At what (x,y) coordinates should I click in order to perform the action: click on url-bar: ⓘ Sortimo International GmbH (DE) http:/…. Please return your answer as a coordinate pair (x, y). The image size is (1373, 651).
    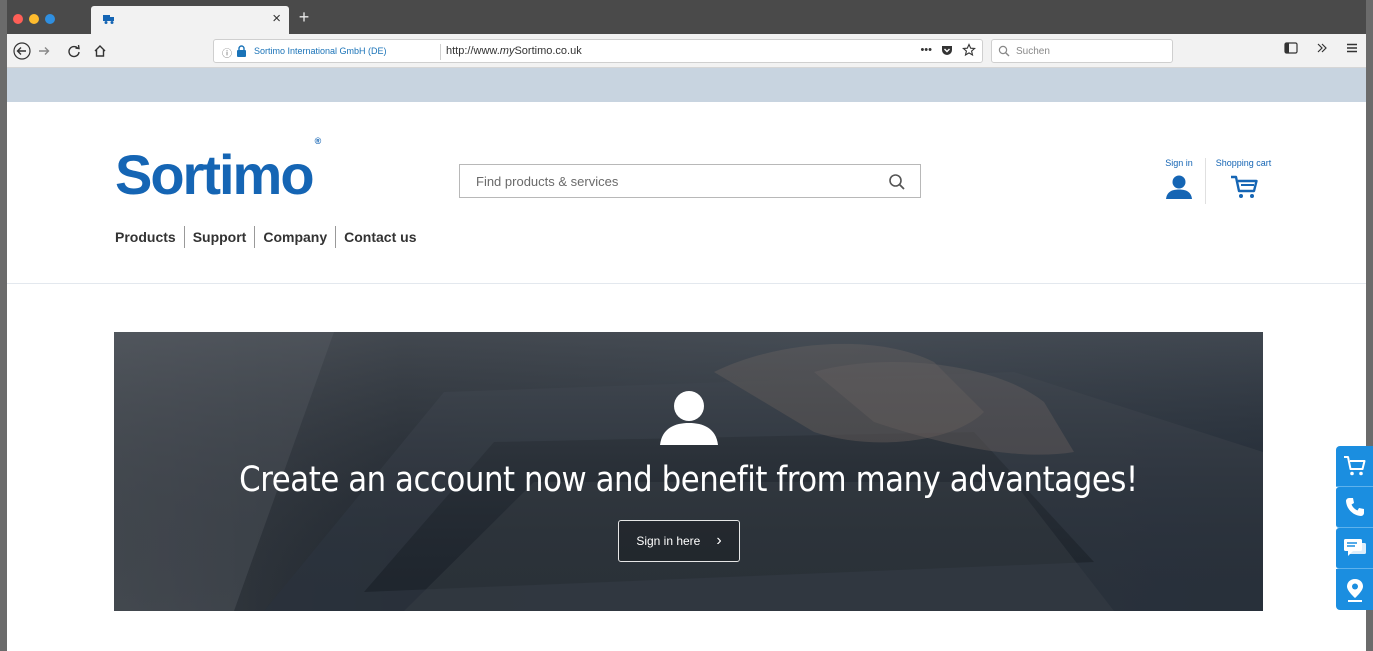
    Looking at the image, I should click on (598, 51).